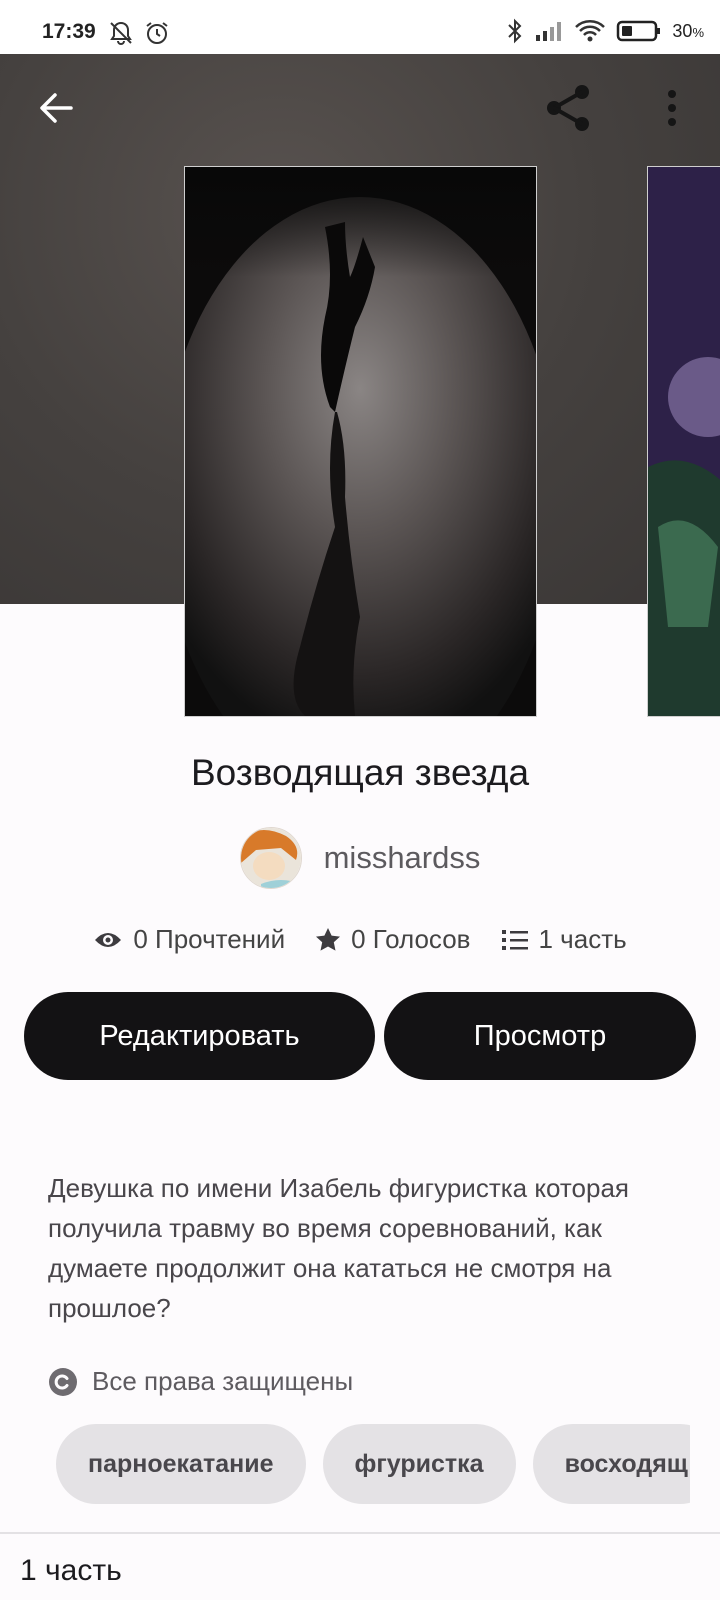 The image size is (720, 1600). I want to click on more-options-button, so click(672, 108).